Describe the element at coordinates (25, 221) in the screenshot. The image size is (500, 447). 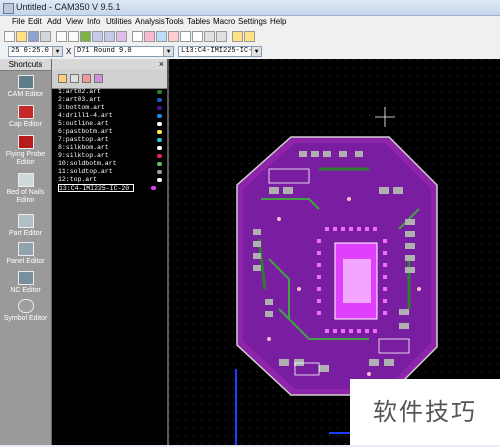
I see `part-editor-icon` at that location.